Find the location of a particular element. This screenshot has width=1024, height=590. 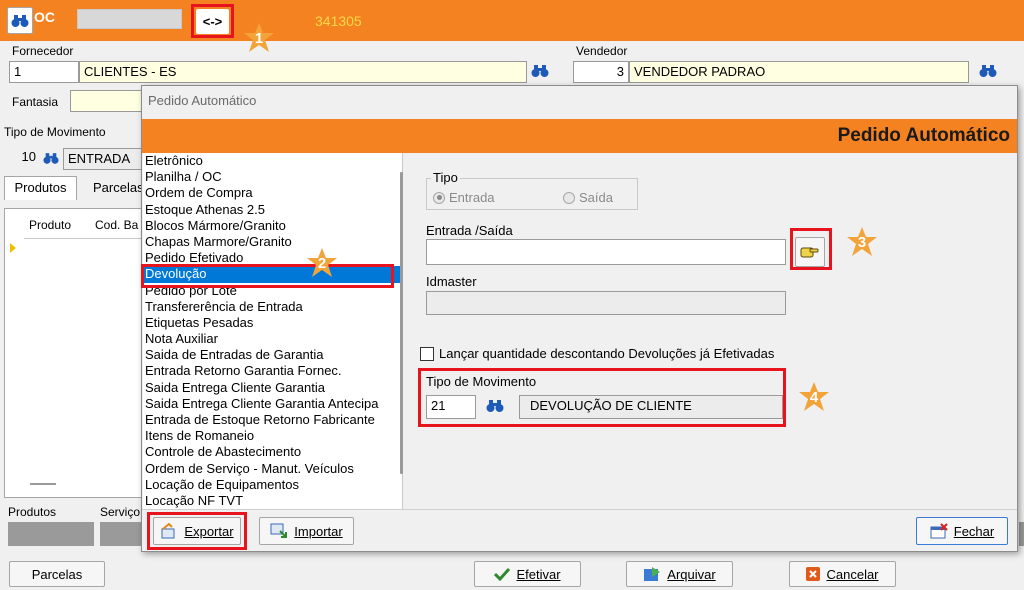

module-label: OC is located at coordinates (44, 17).